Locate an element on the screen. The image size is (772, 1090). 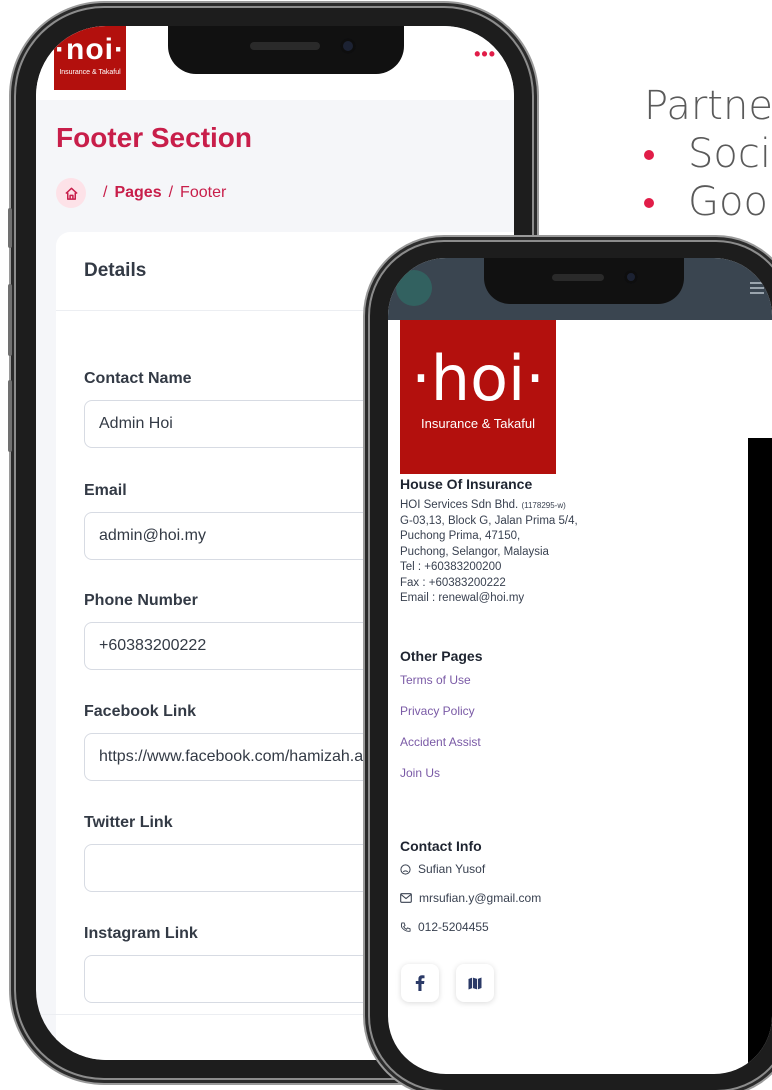
slide-text: Partne Soci Goo is located at coordinates (708, 154).